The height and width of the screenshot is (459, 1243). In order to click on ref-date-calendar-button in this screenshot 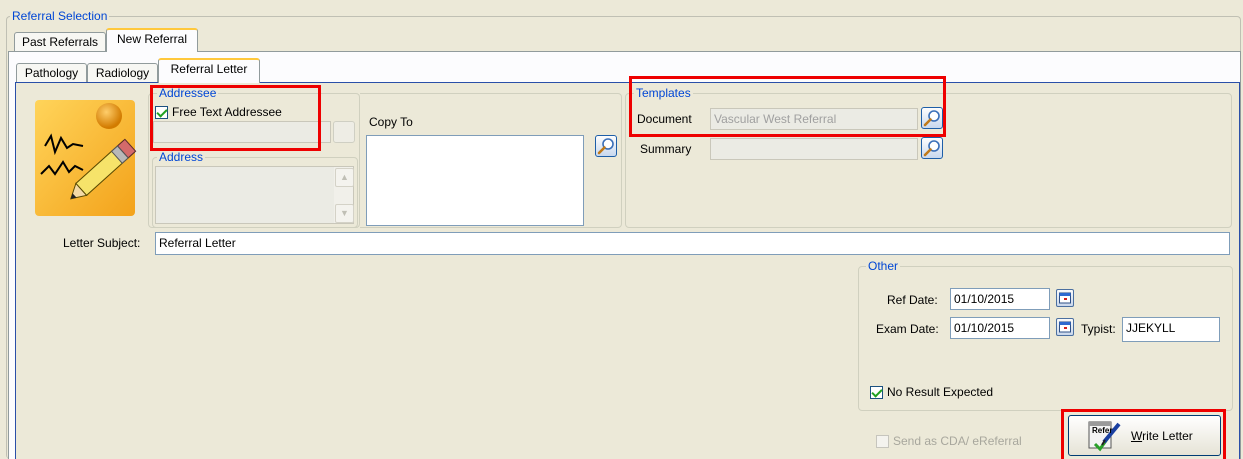, I will do `click(1065, 298)`.